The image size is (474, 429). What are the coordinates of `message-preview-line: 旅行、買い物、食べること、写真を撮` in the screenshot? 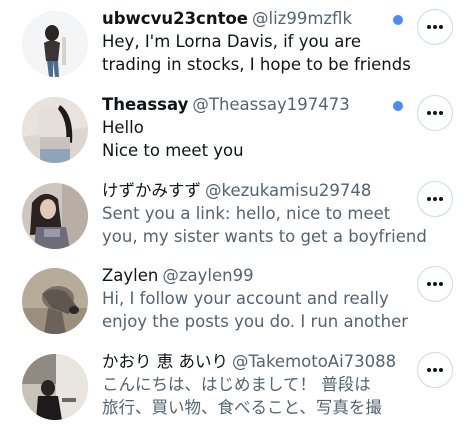 It's located at (242, 407).